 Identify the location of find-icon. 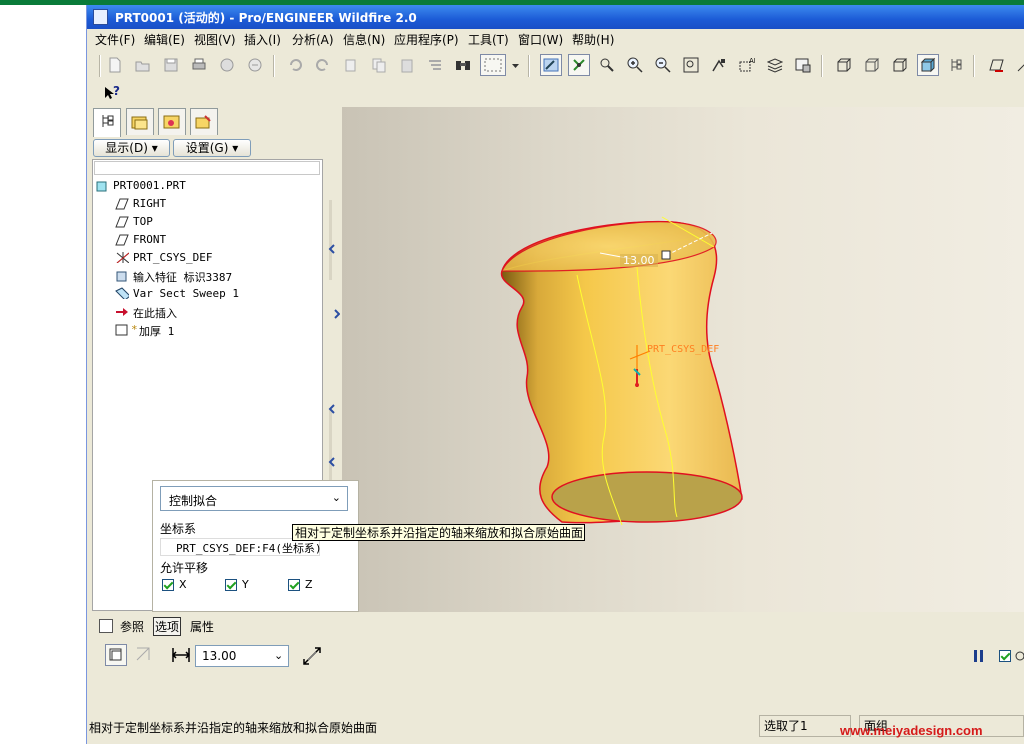
(463, 65).